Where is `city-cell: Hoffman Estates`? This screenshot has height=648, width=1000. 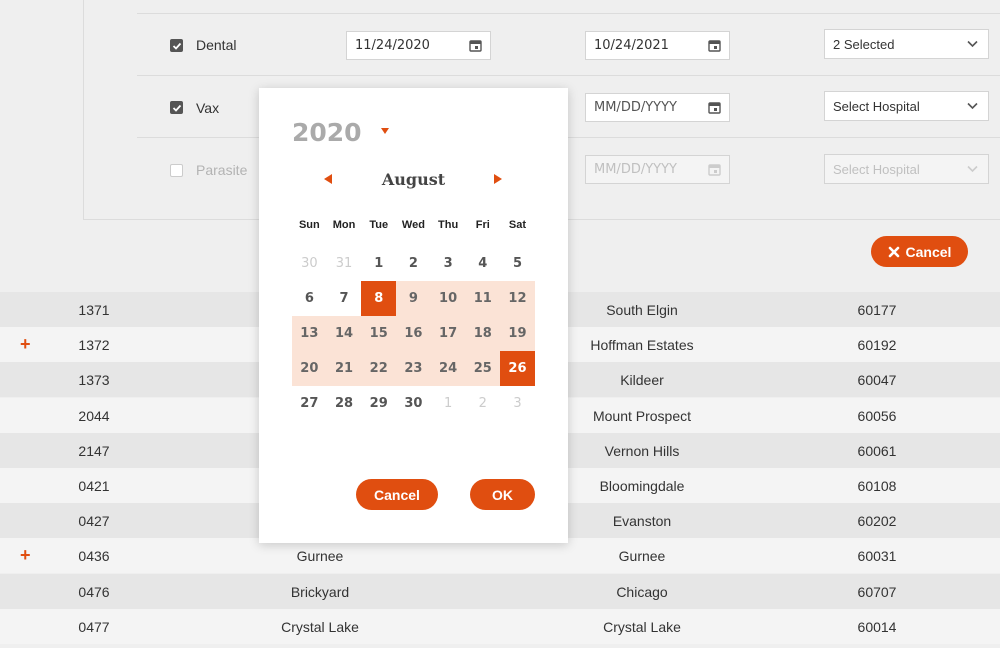
city-cell: Hoffman Estates is located at coordinates (642, 345).